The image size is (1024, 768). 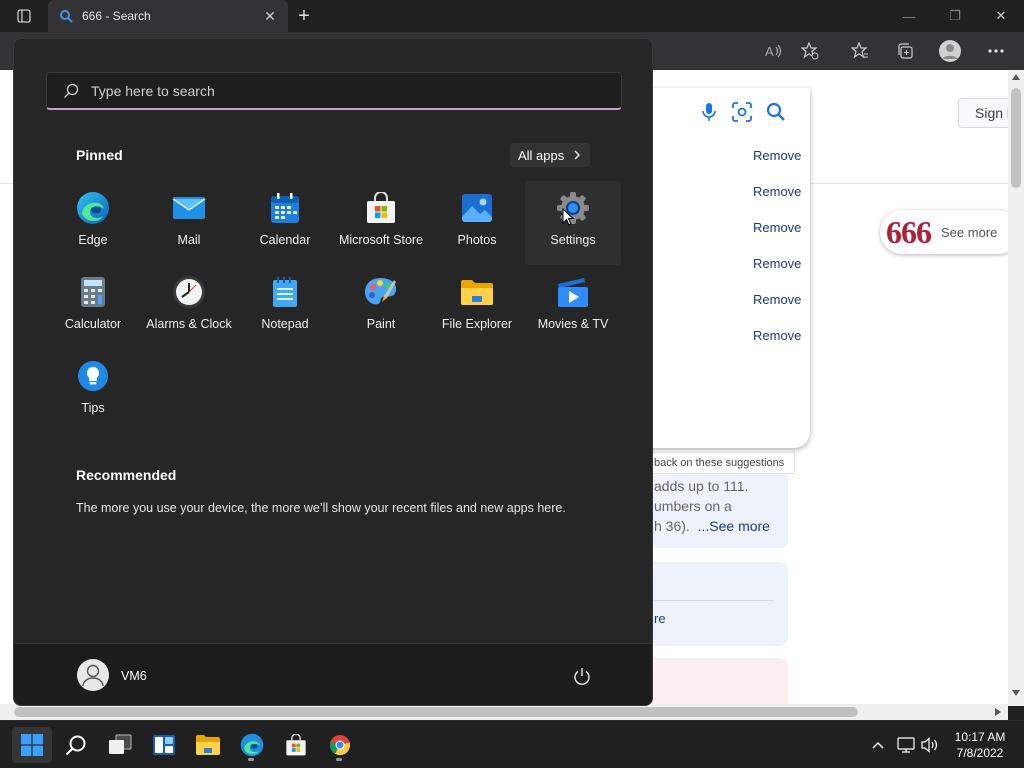 What do you see at coordinates (860, 51) in the screenshot?
I see `favorites-button` at bounding box center [860, 51].